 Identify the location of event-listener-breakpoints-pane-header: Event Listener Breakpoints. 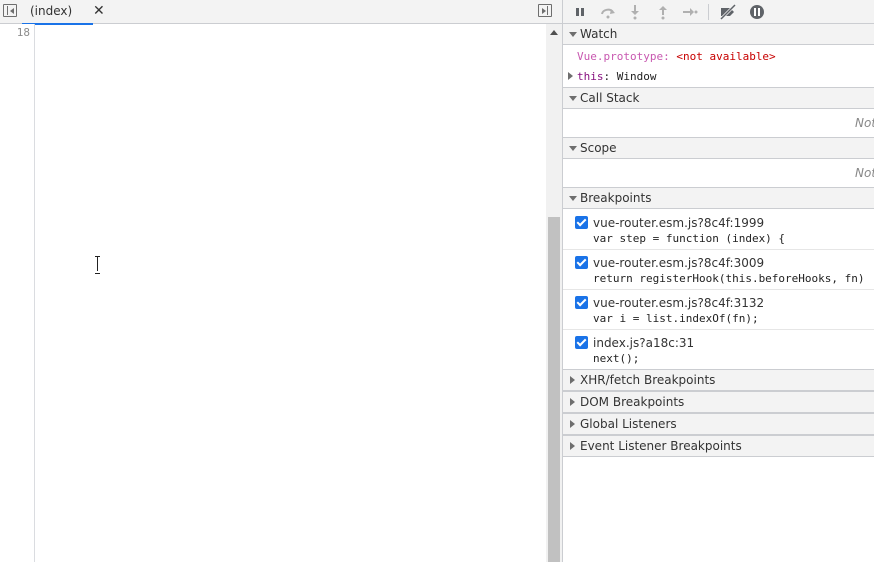
(718, 446).